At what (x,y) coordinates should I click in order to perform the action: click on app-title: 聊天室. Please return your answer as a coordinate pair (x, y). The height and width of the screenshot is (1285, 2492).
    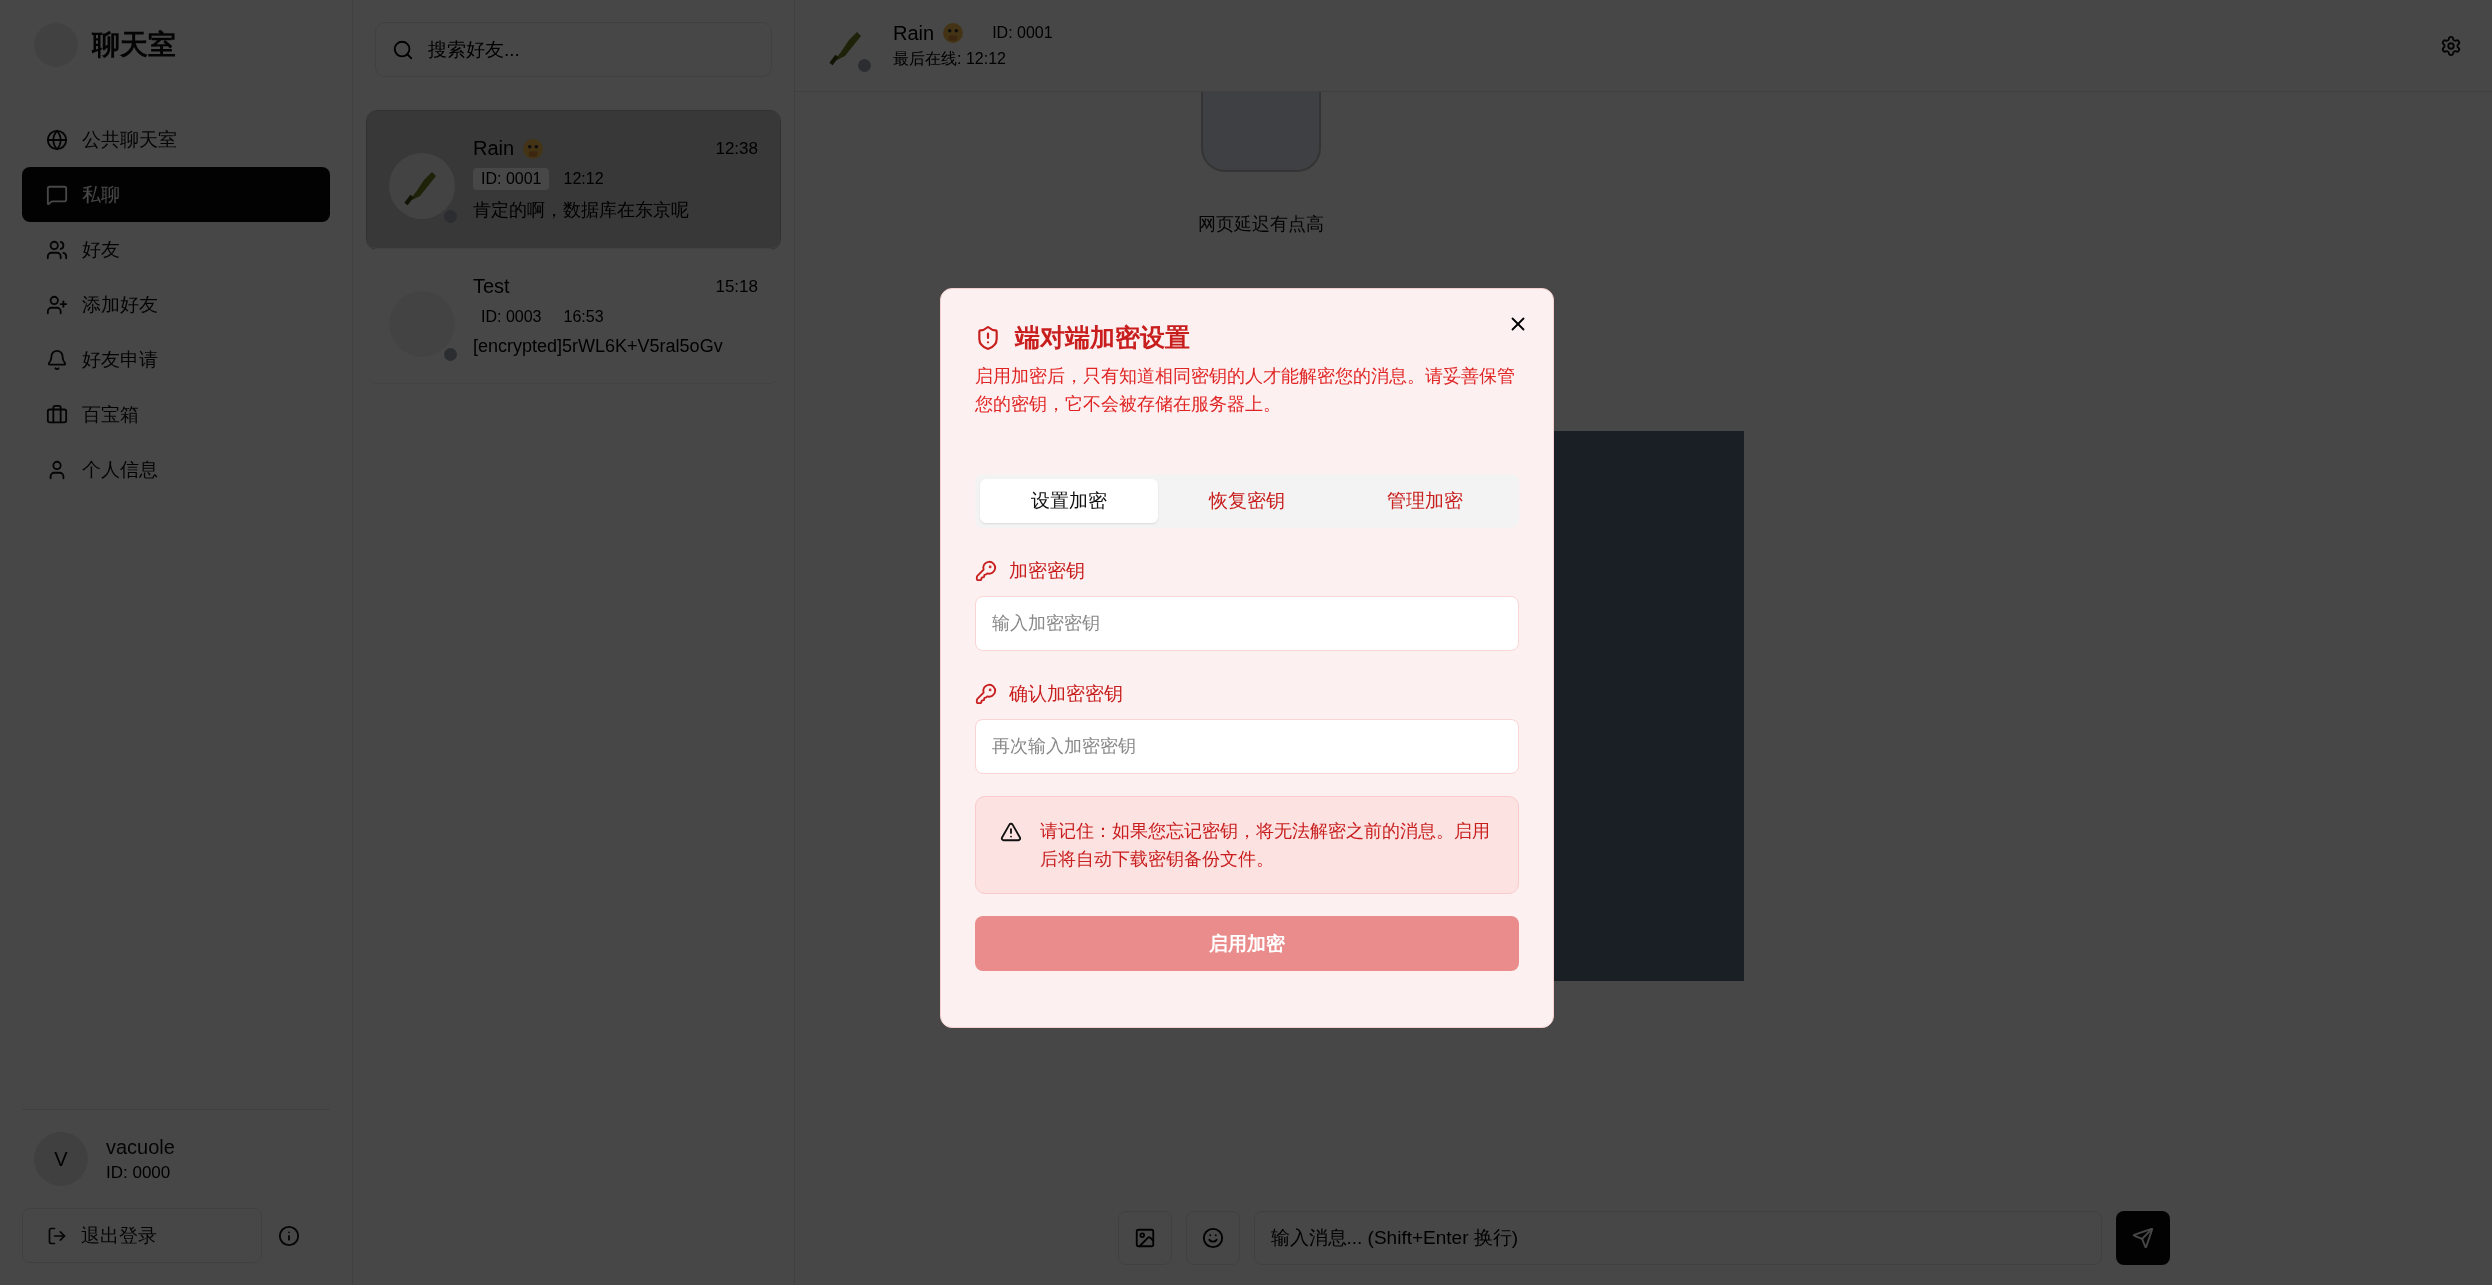
    Looking at the image, I should click on (134, 45).